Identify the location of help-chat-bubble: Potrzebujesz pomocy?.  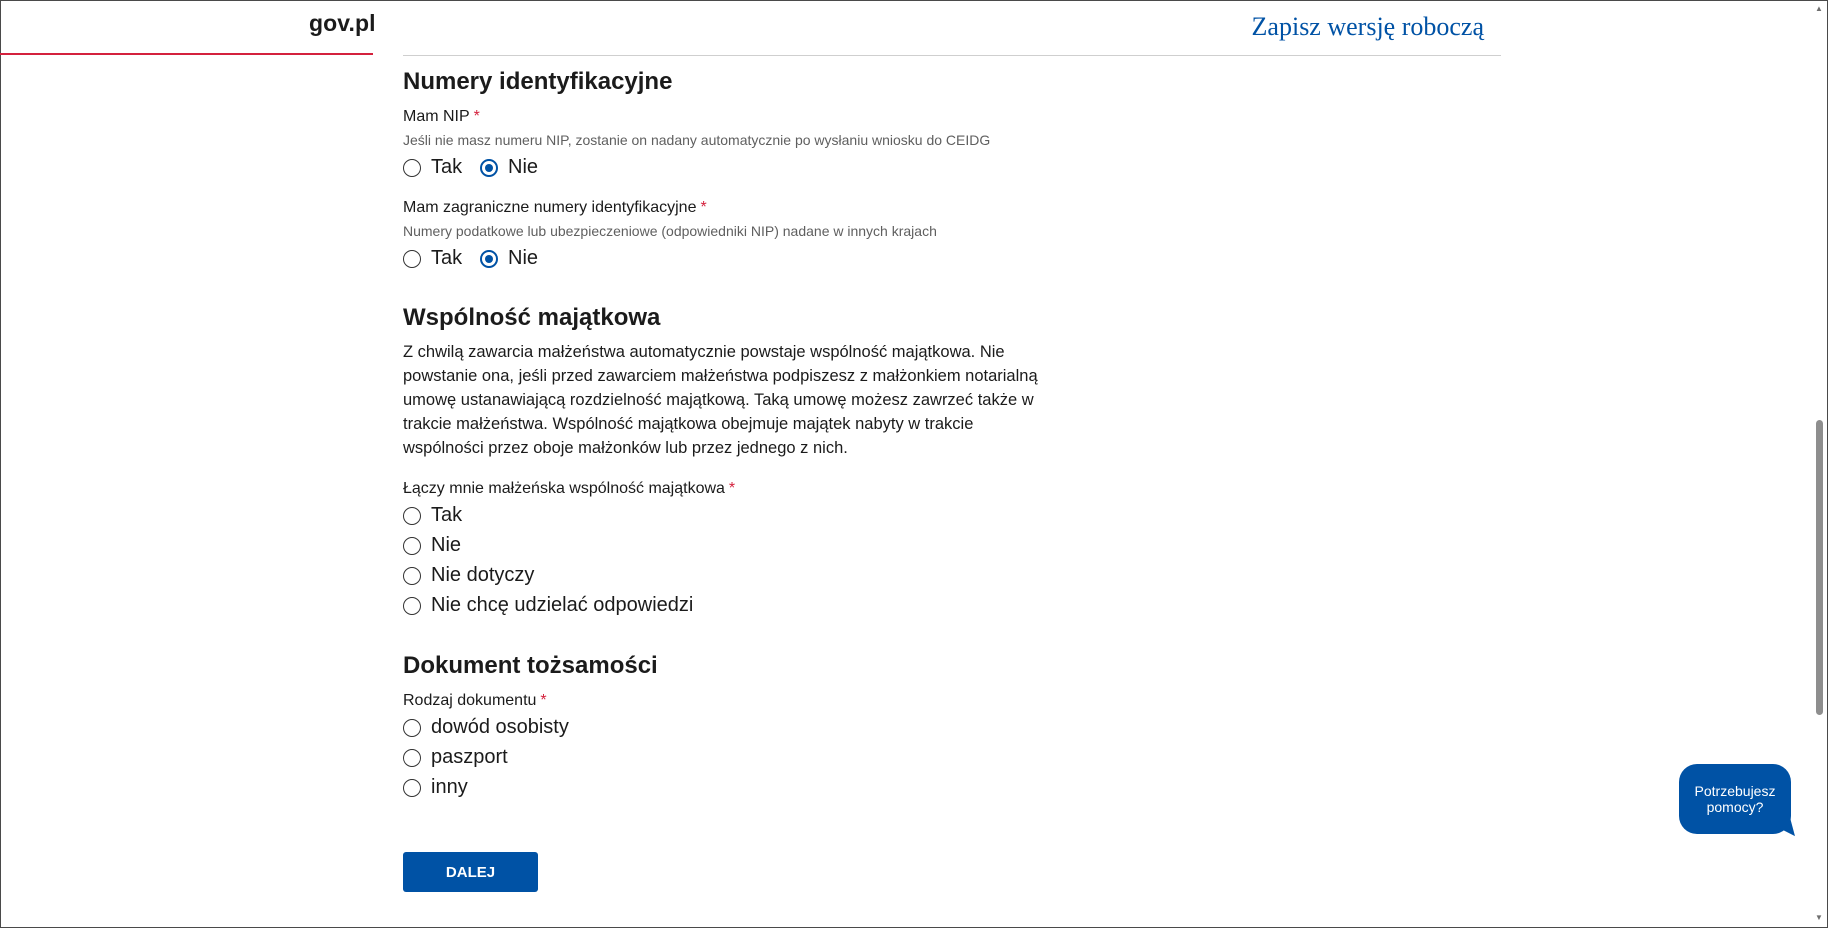
(1735, 799).